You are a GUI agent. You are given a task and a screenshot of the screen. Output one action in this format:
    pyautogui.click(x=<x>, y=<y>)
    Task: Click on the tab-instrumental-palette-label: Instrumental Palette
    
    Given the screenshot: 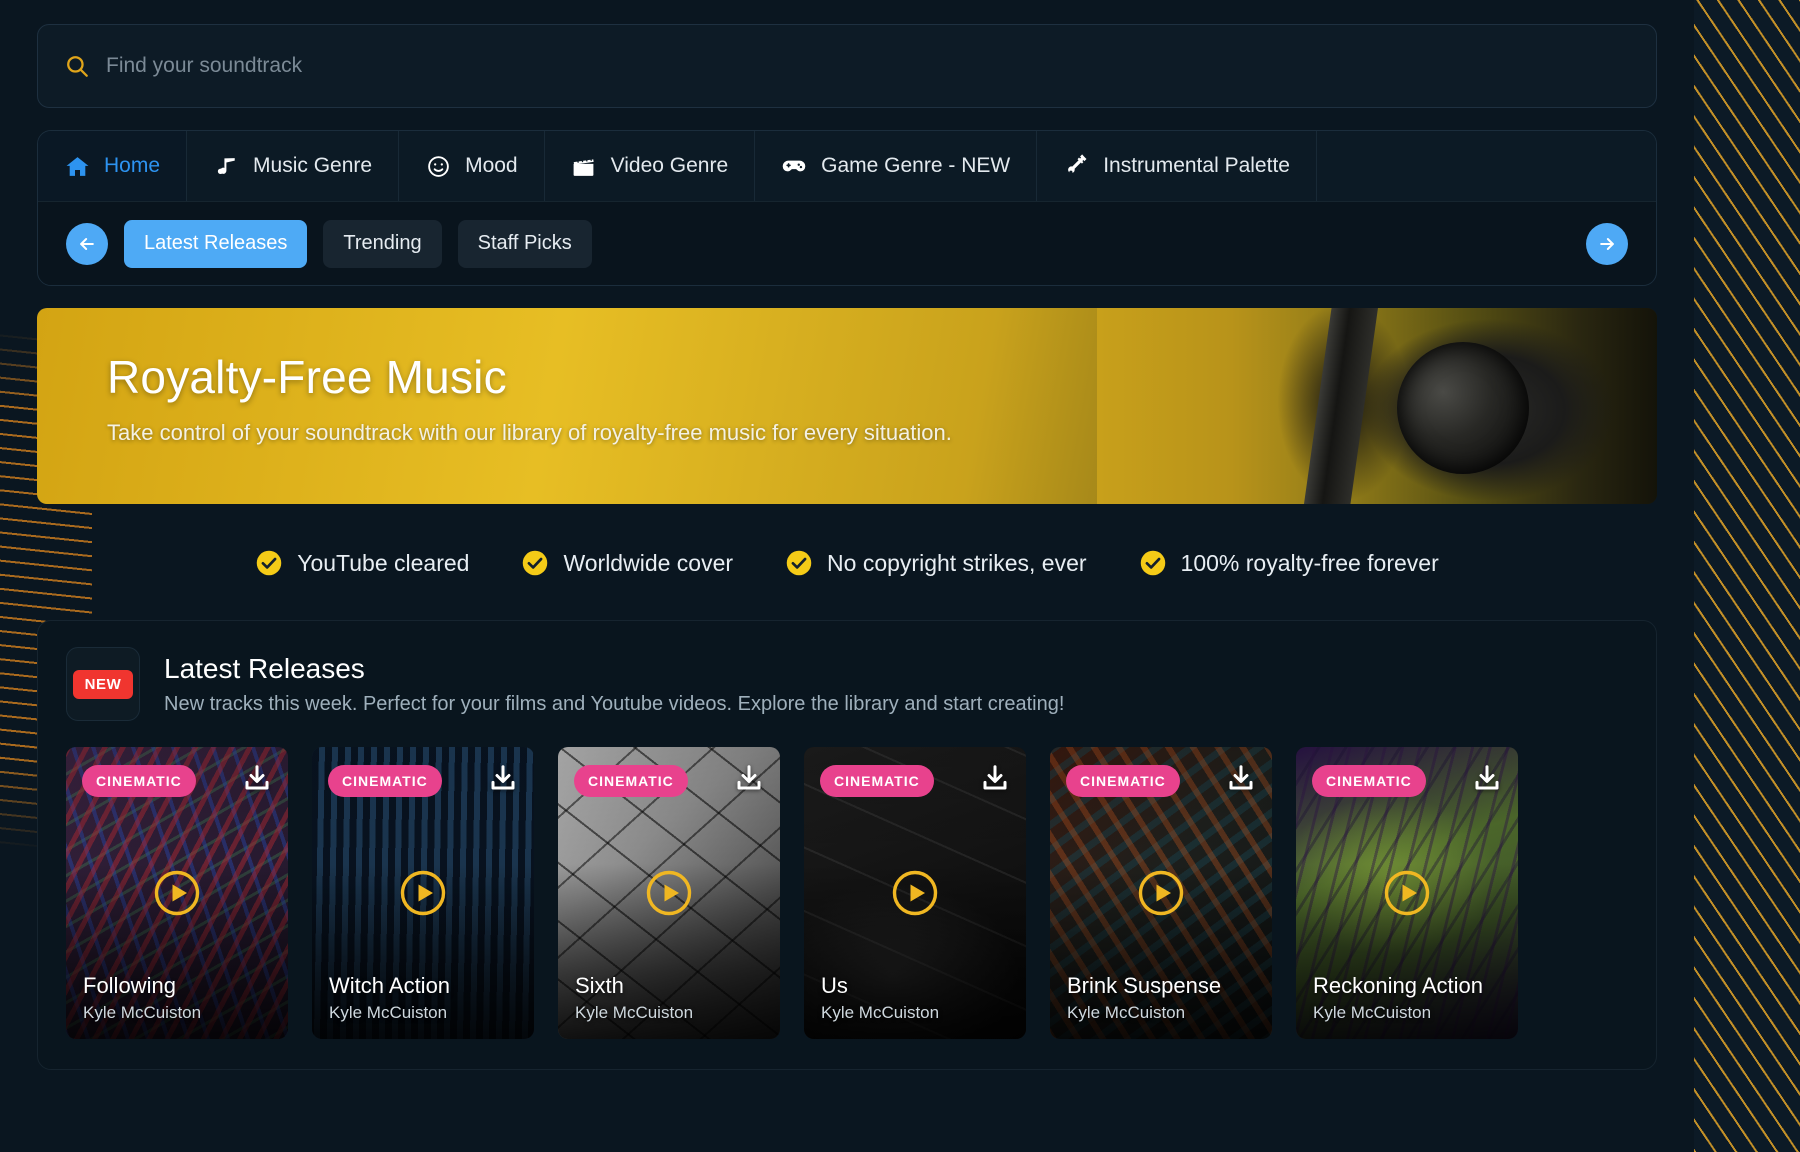 What is the action you would take?
    pyautogui.click(x=1196, y=165)
    